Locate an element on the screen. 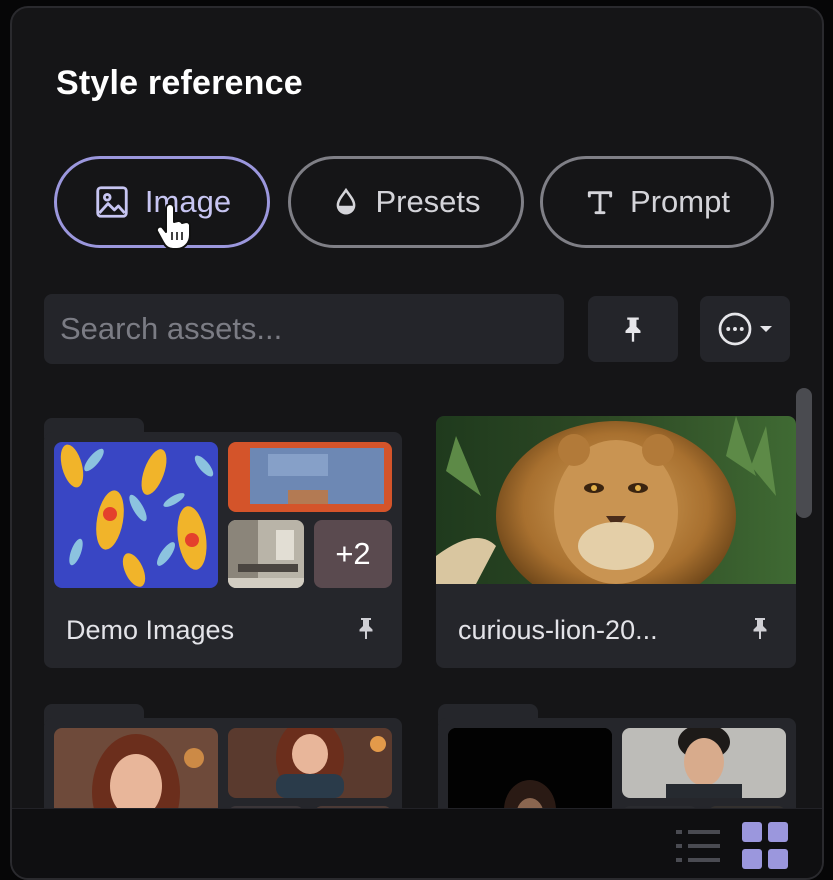 This screenshot has height=880, width=833. search-input is located at coordinates (304, 329).